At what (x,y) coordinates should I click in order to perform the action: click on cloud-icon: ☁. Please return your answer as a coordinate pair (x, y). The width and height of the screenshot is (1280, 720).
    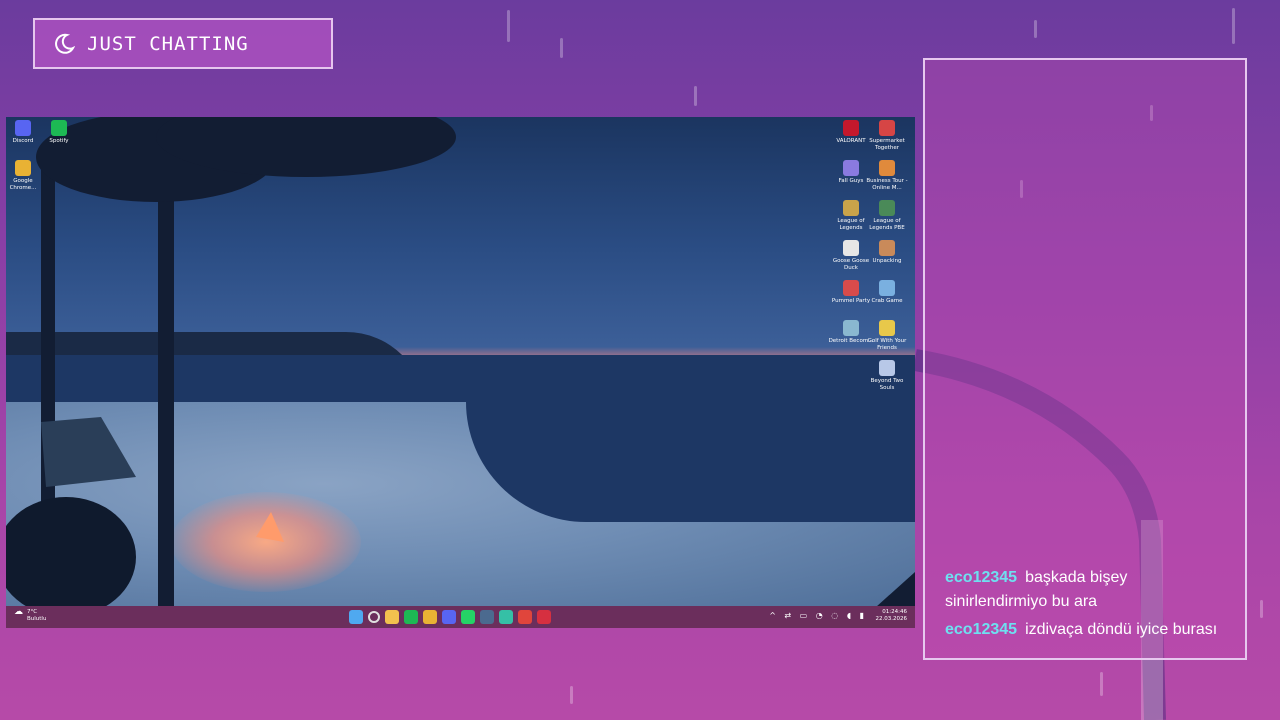
    Looking at the image, I should click on (18, 612).